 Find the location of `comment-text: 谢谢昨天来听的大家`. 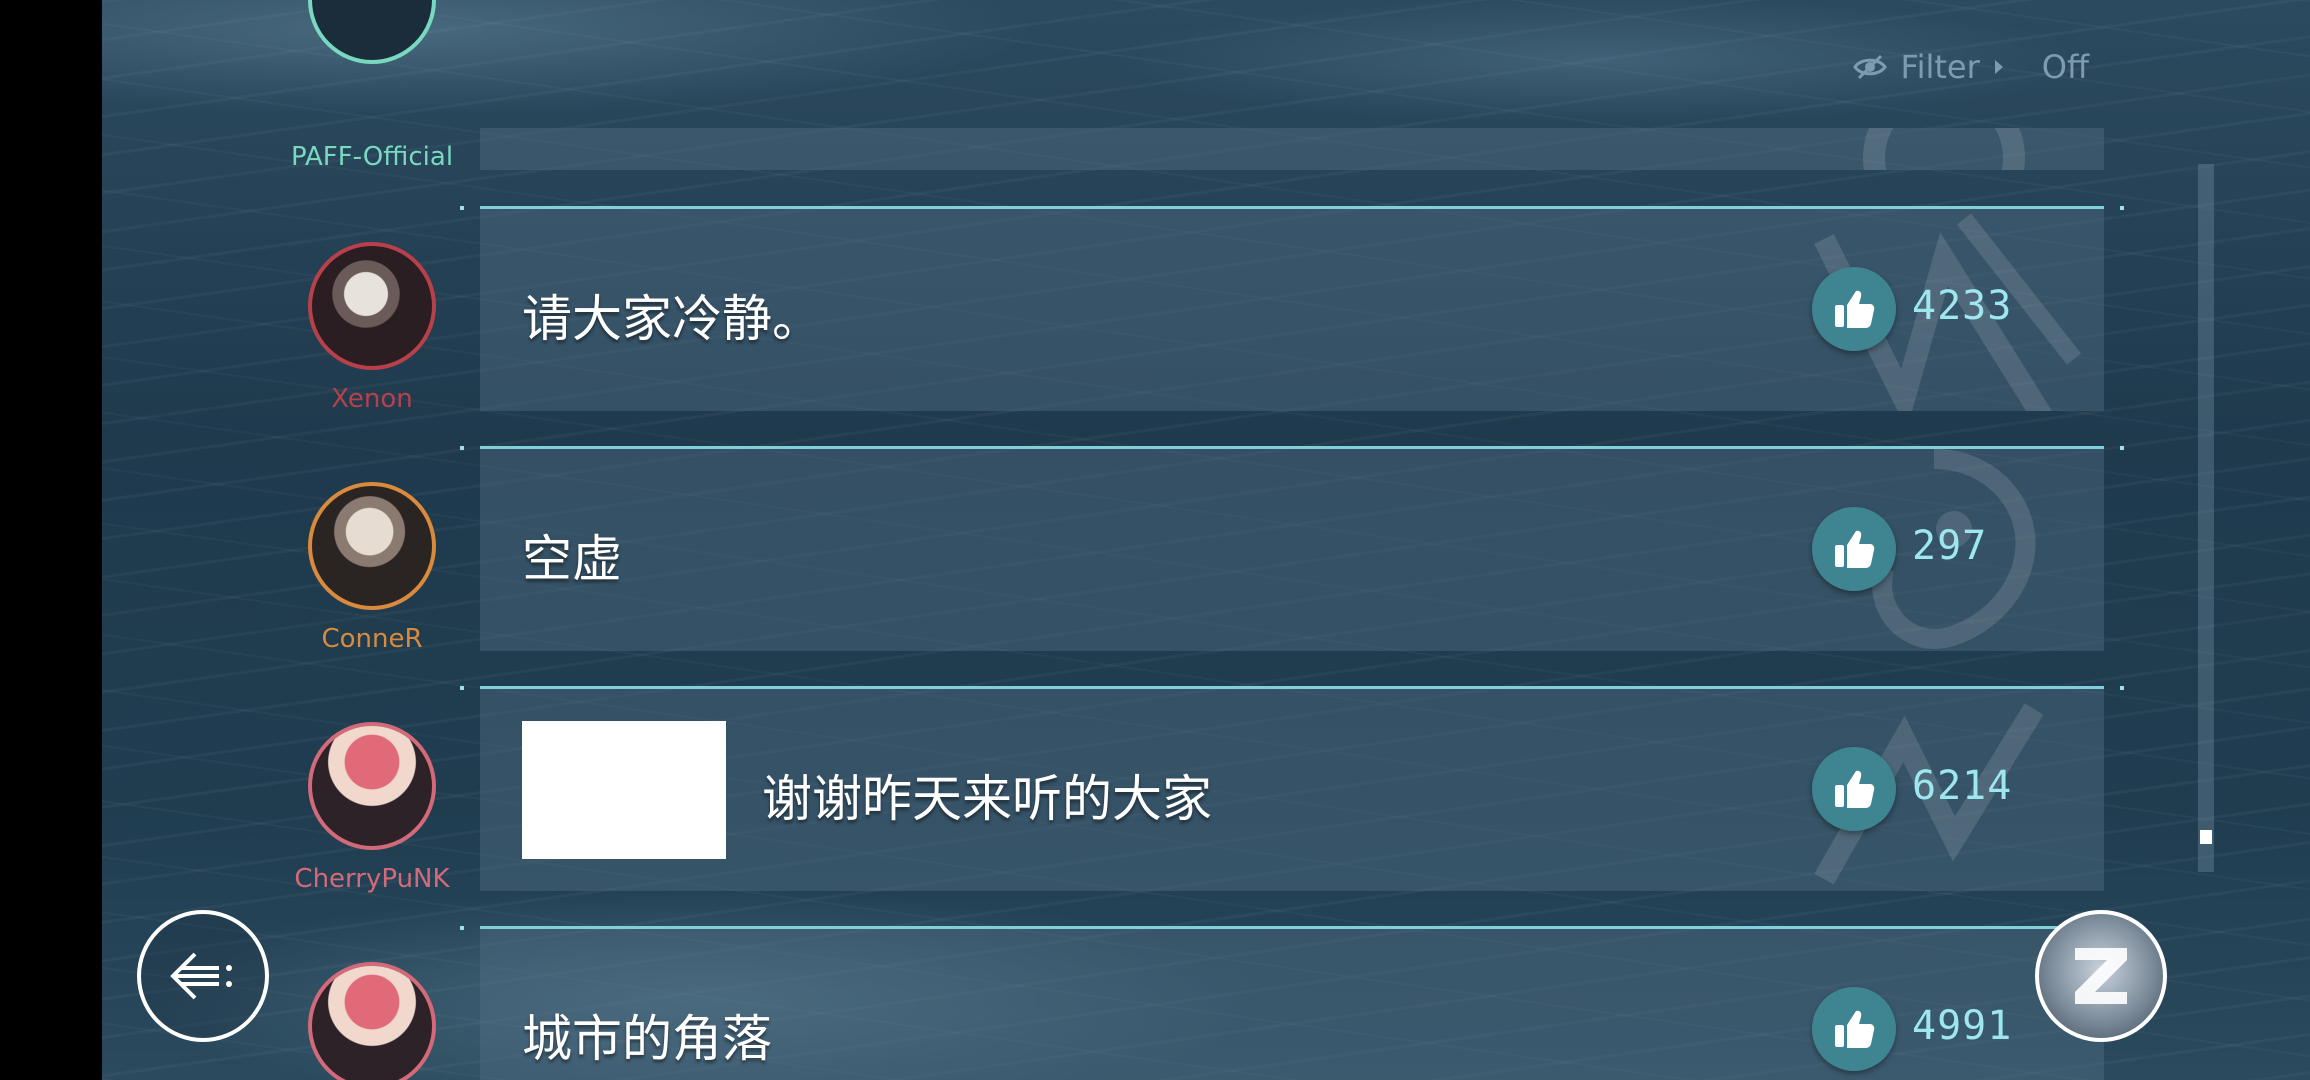

comment-text: 谢谢昨天来听的大家 is located at coordinates (987, 799).